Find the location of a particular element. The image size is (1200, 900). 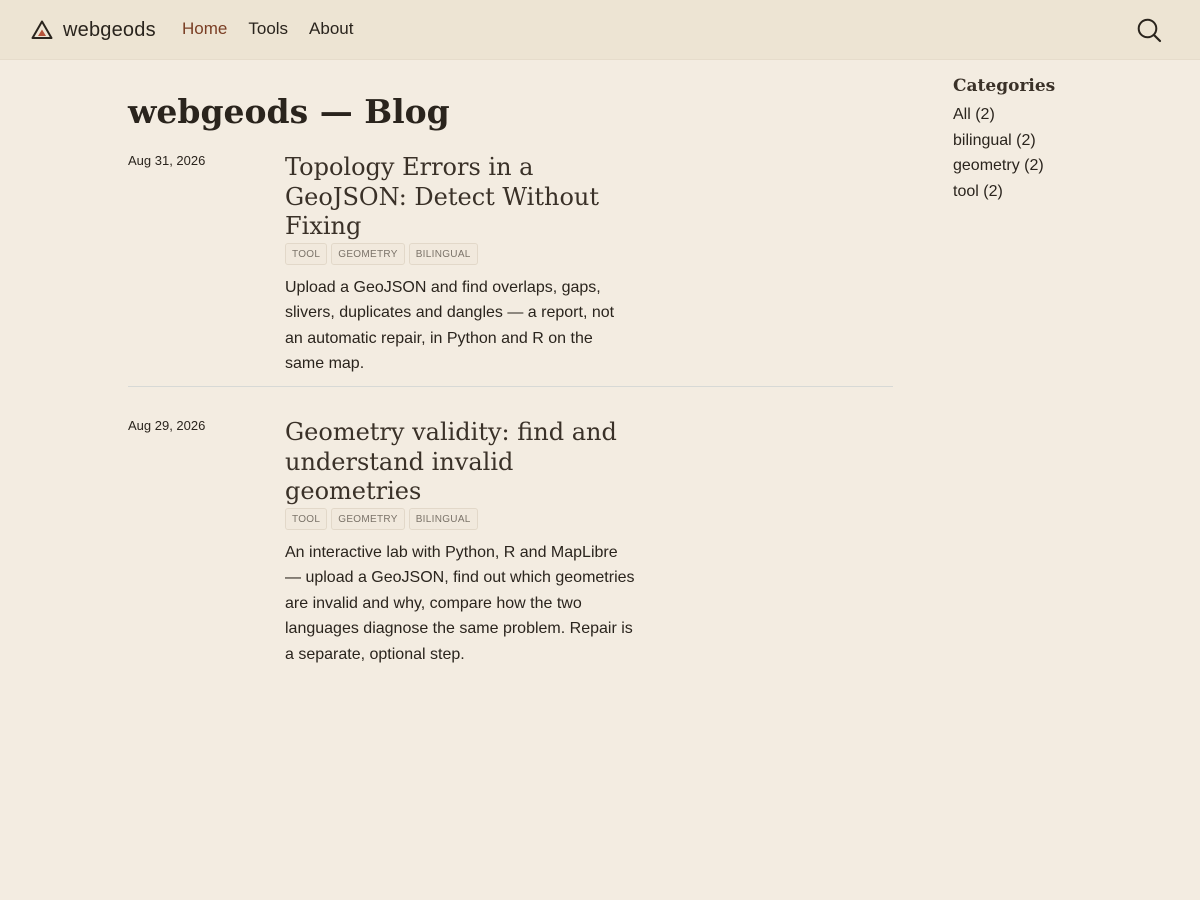

page-title: webgeods — Blog is located at coordinates (289, 111).